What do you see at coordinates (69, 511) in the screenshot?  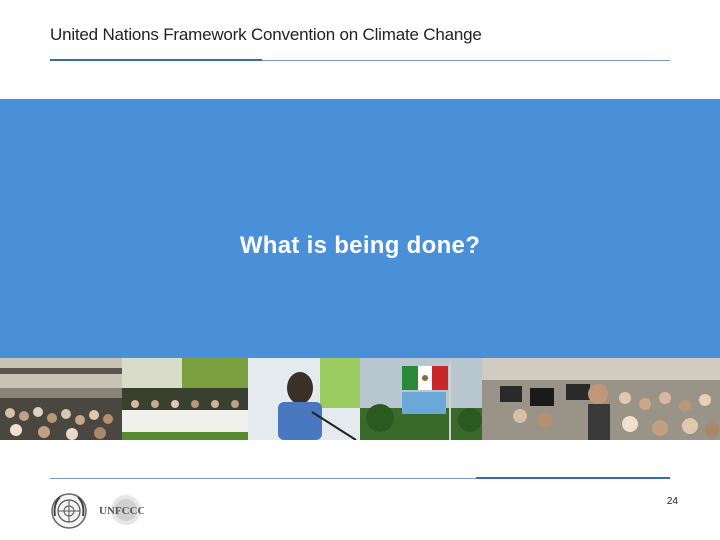 I see `un-emblem-icon` at bounding box center [69, 511].